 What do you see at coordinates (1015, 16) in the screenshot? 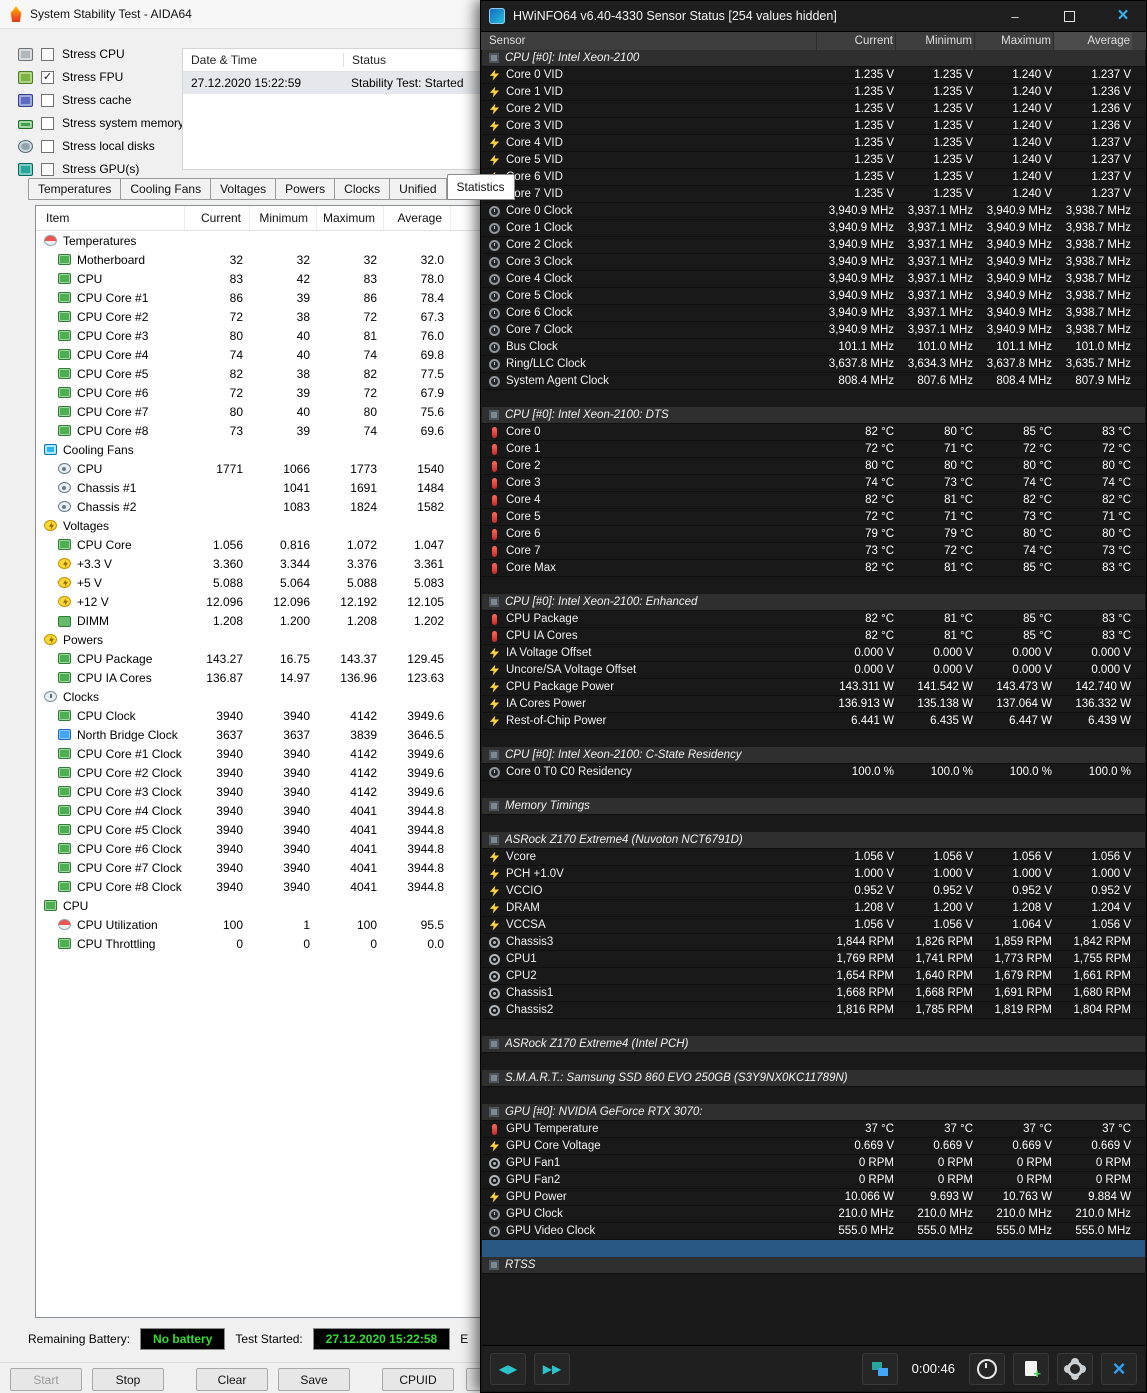
I see `minimize-button: –` at bounding box center [1015, 16].